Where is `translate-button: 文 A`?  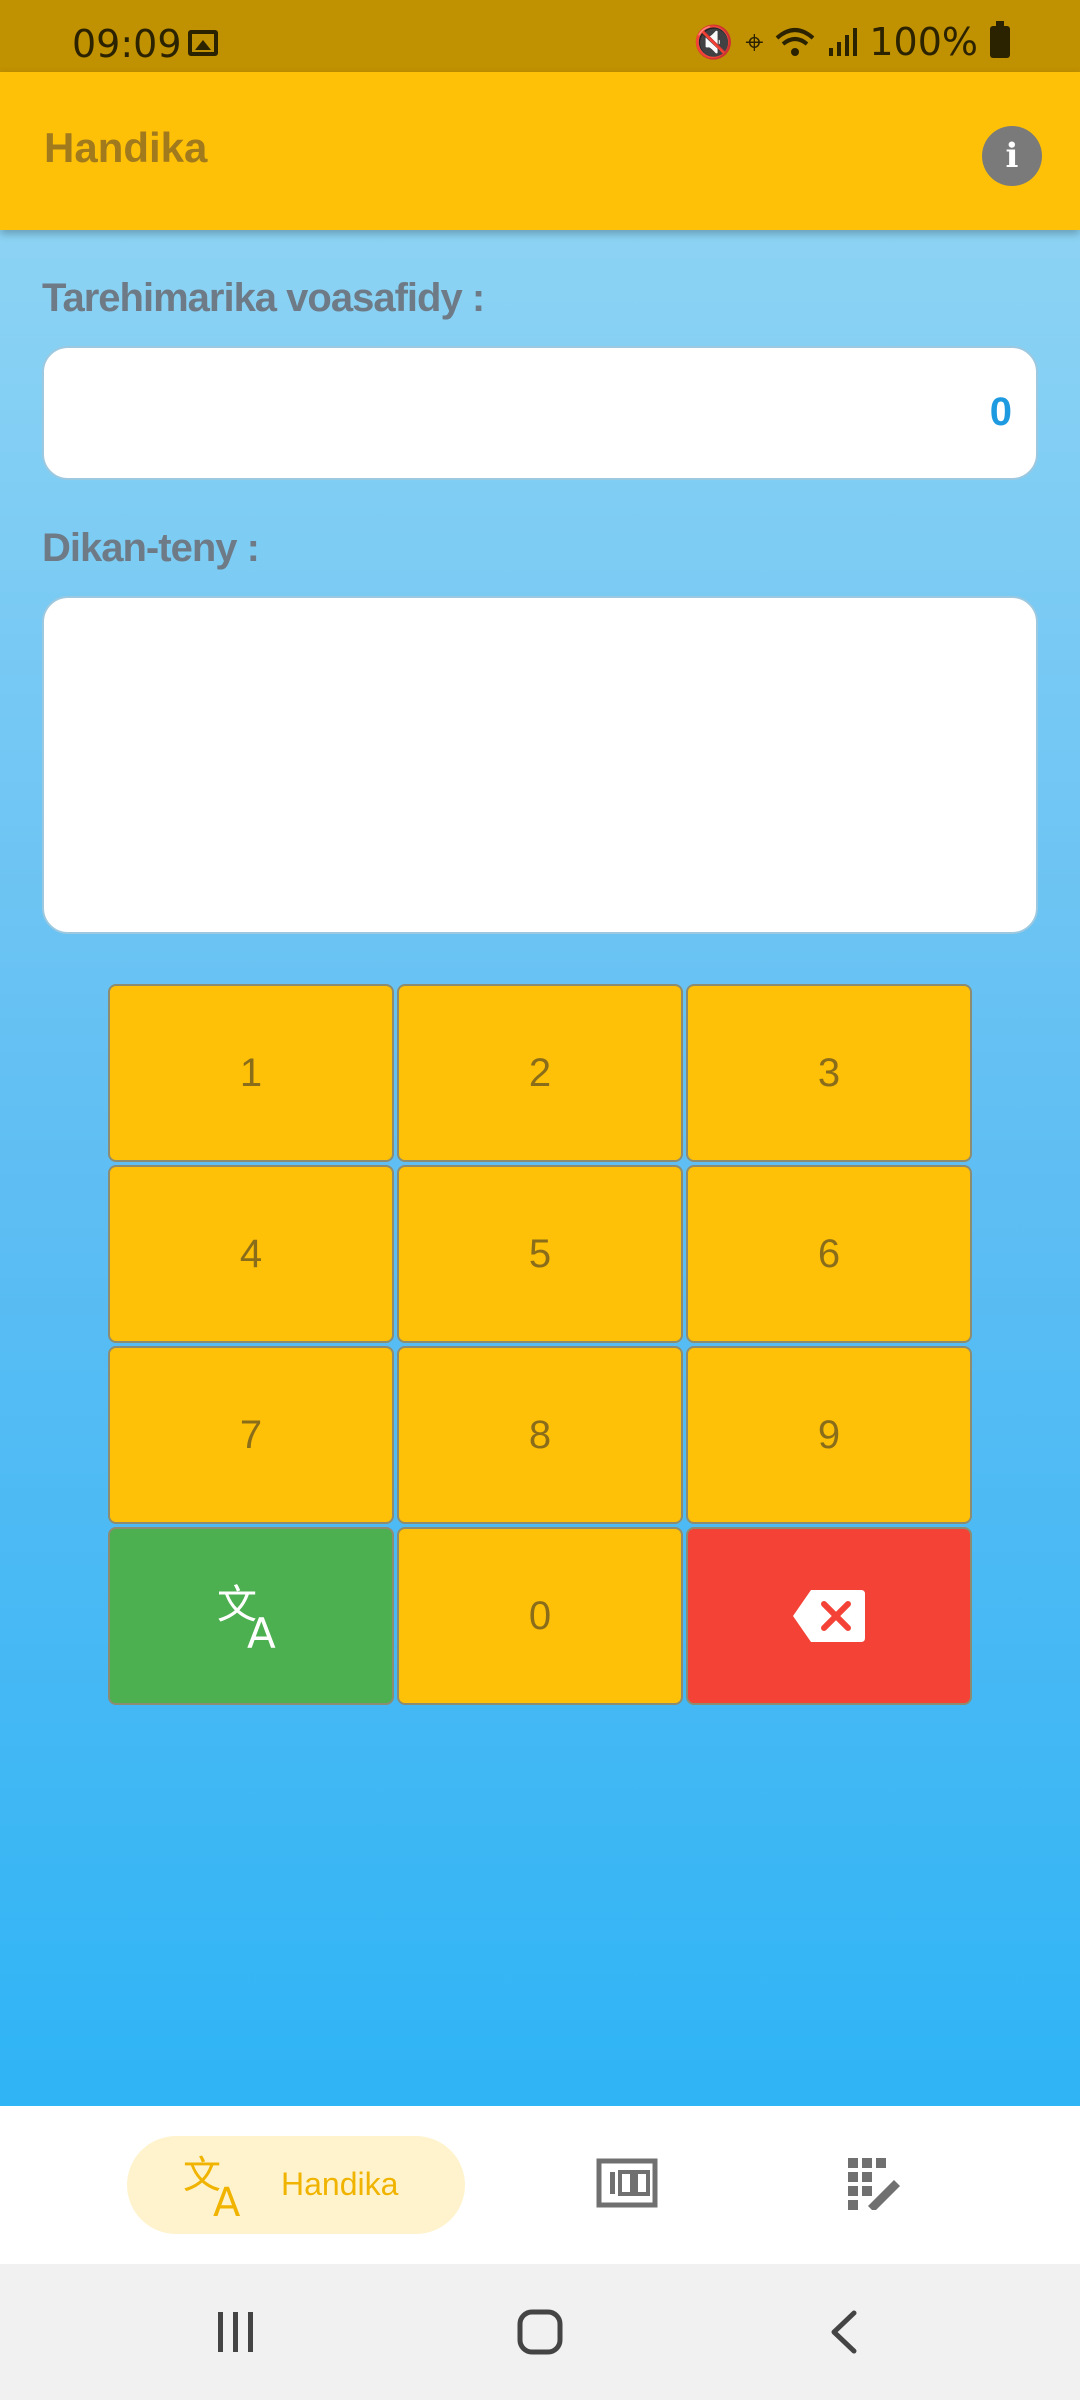
translate-button: 文 A is located at coordinates (251, 1616).